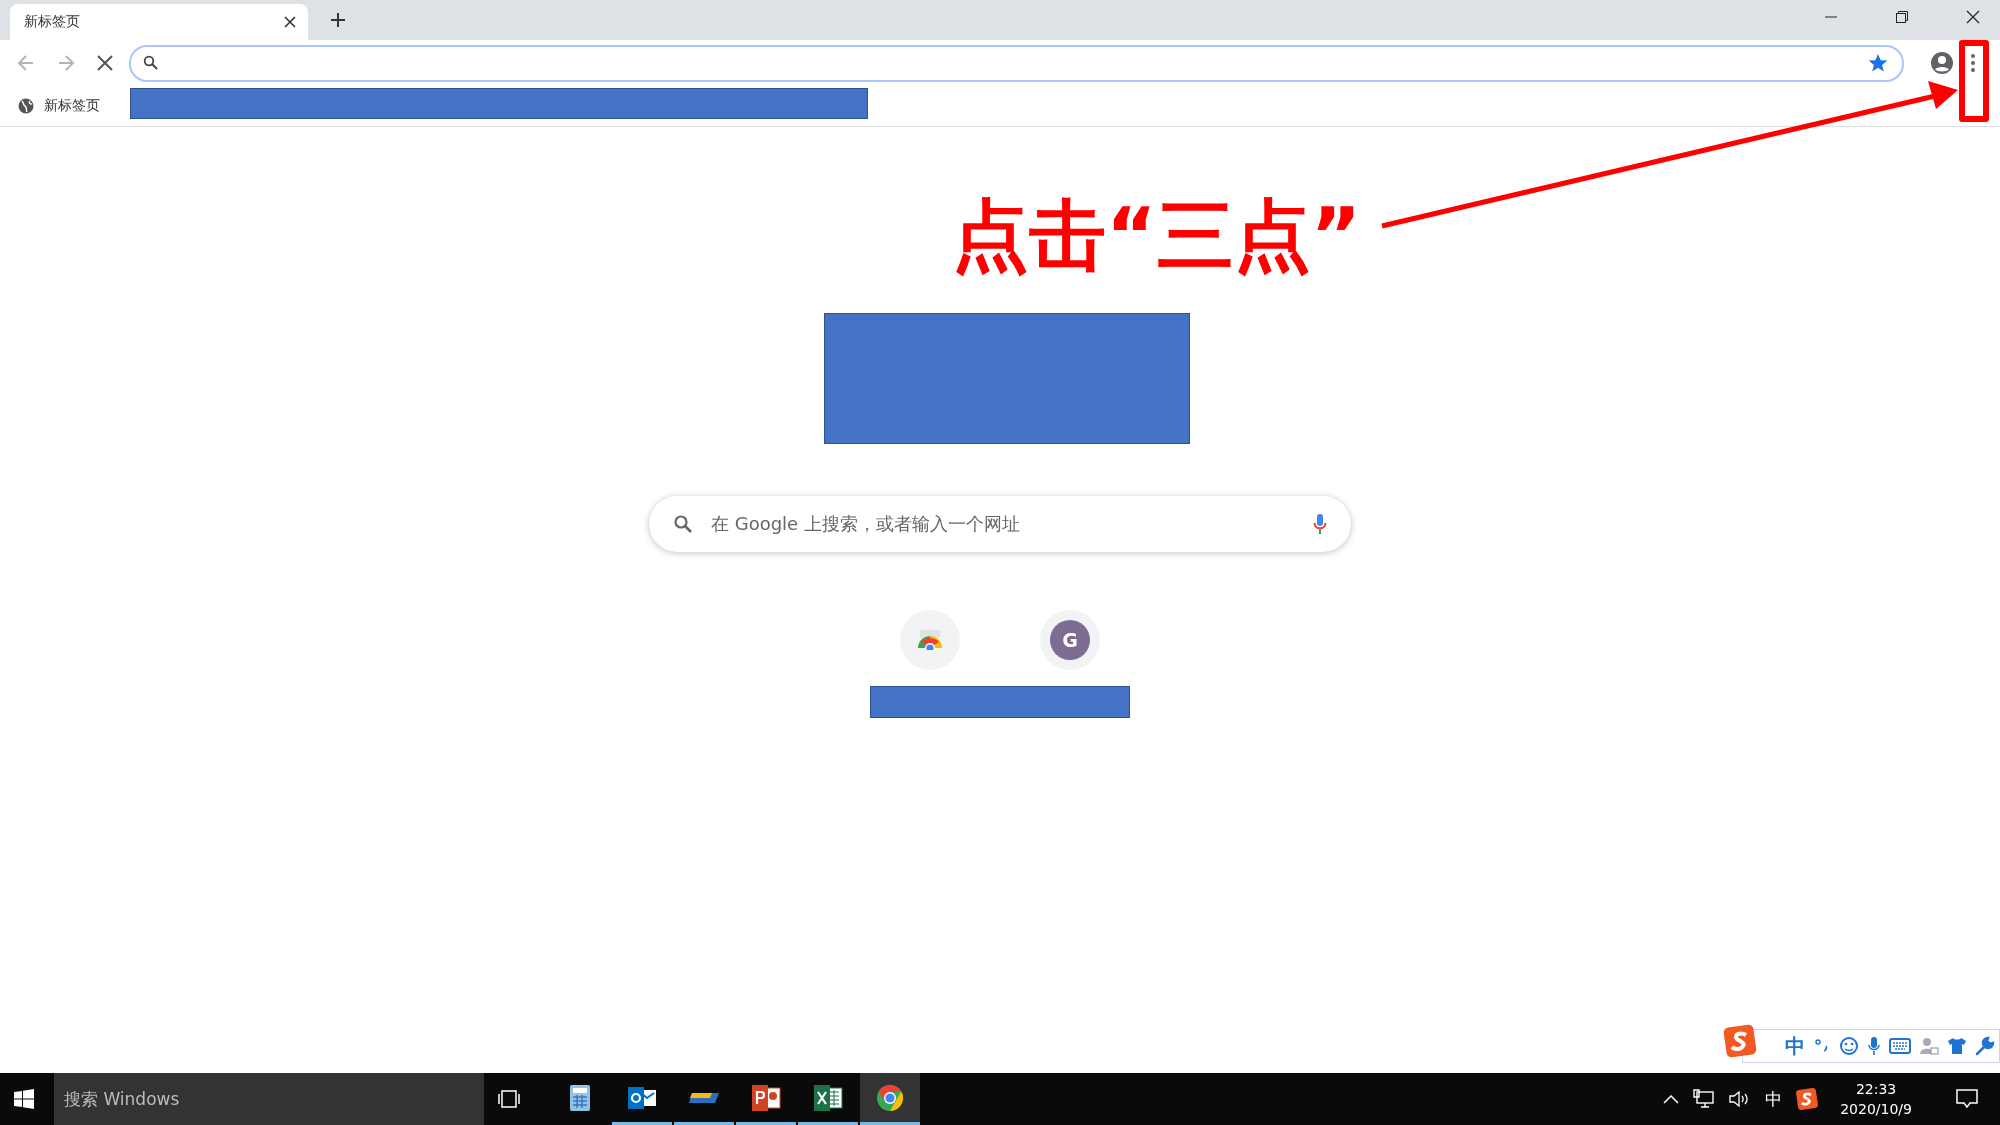 This screenshot has width=2000, height=1125. I want to click on plus-icon, so click(338, 20).